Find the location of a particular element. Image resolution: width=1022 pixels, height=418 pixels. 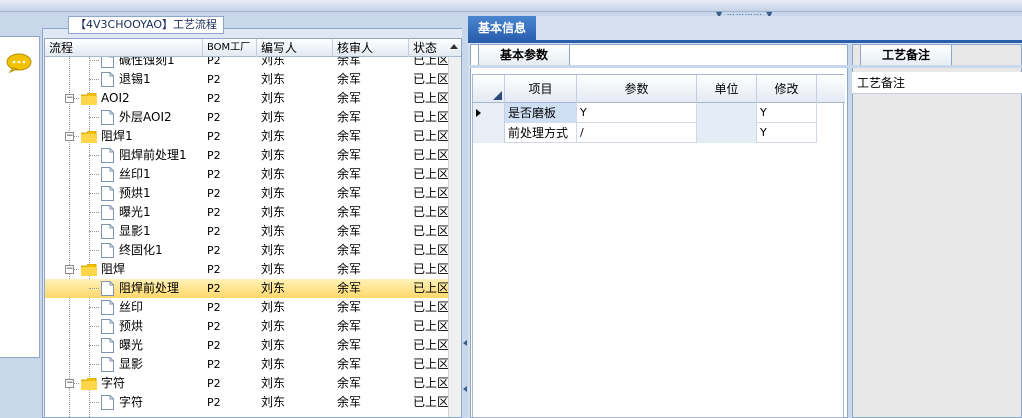

tree-header: 流程 BOM工厂 编写人 核审人 状态 is located at coordinates (253, 48).